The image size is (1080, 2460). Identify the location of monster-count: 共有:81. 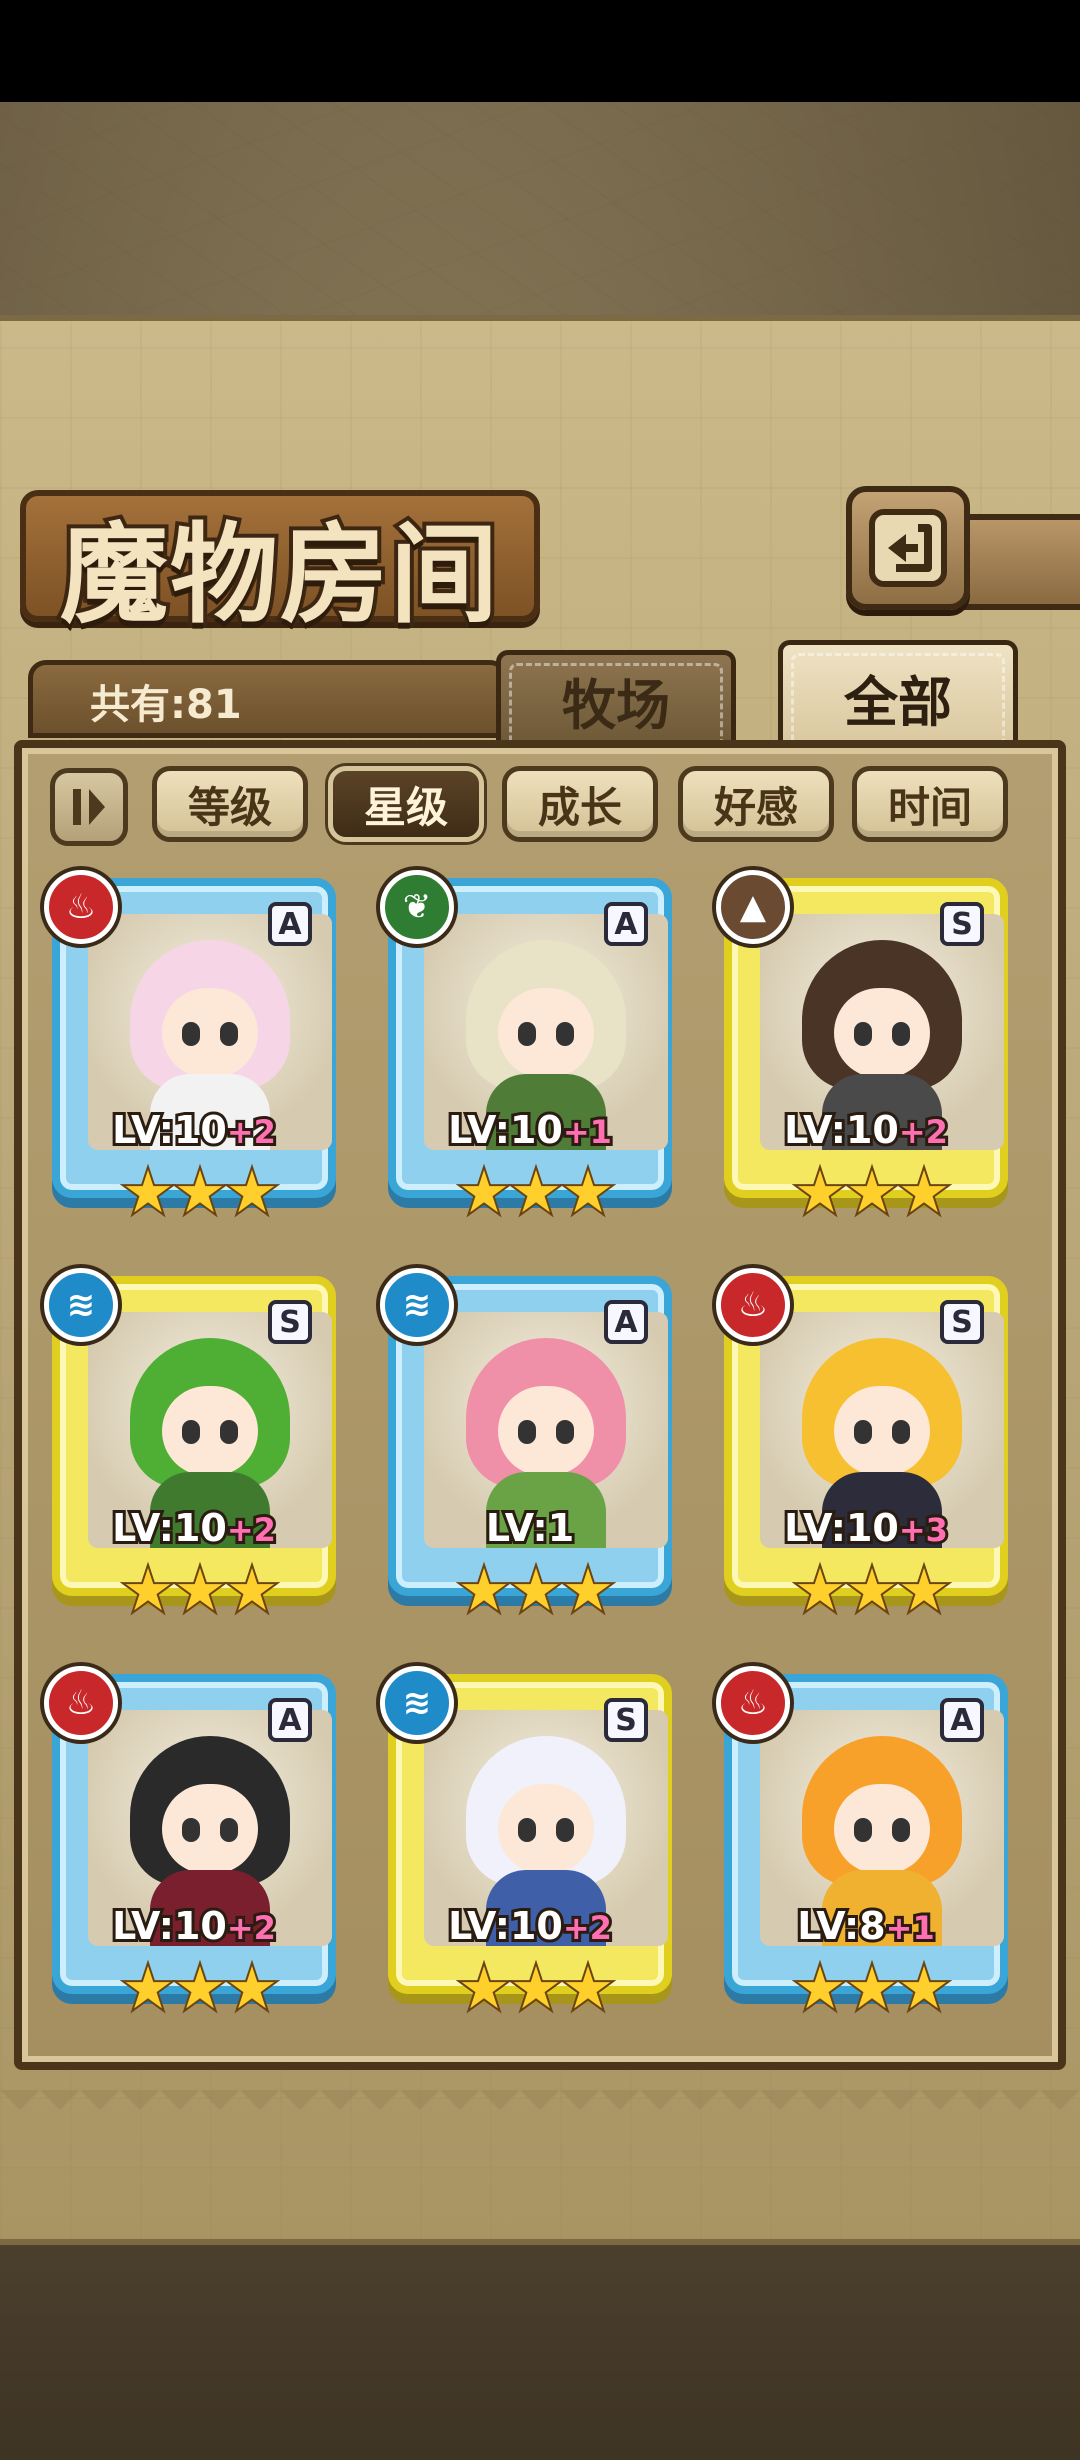
(166, 705).